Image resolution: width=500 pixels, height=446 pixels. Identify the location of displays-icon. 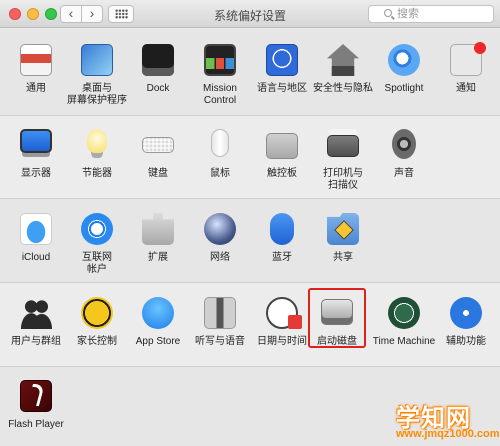
(36, 141).